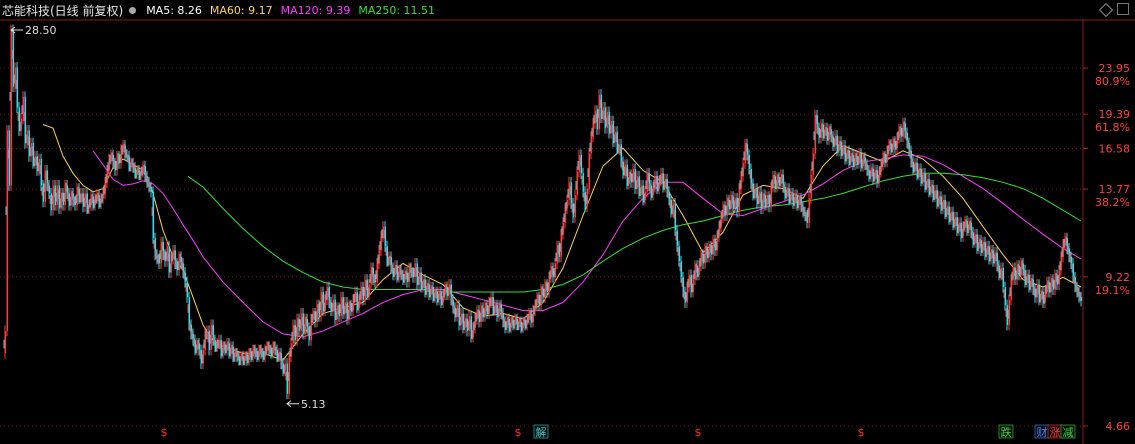 The image size is (1135, 444). Describe the element at coordinates (541, 432) in the screenshot. I see `event-marker: 解` at that location.